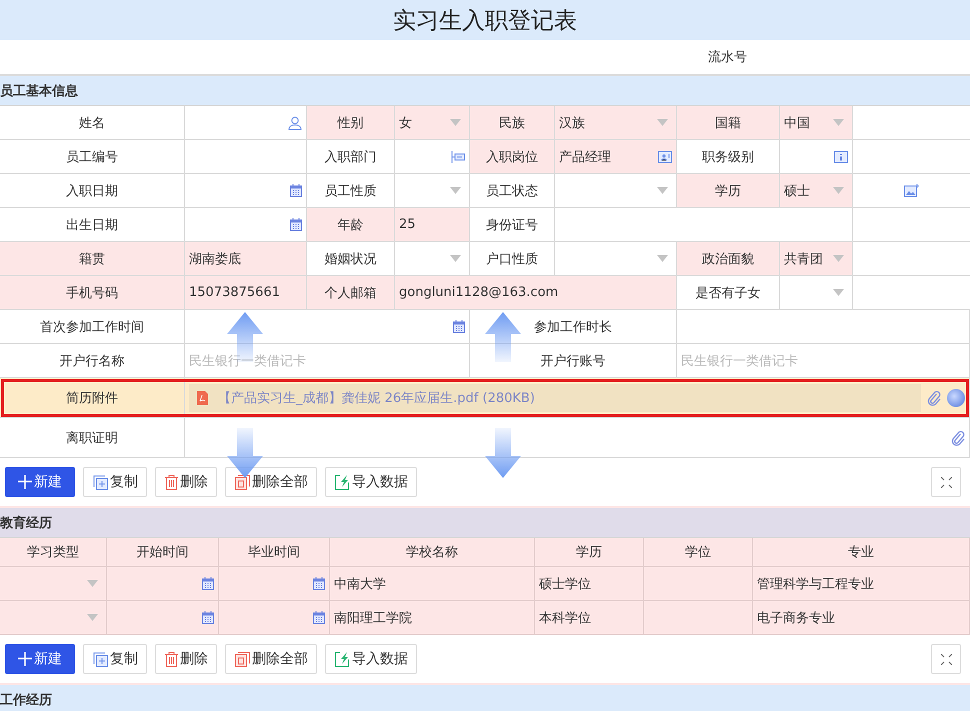 Image resolution: width=970 pixels, height=711 pixels. I want to click on input-field: 25, so click(432, 225).